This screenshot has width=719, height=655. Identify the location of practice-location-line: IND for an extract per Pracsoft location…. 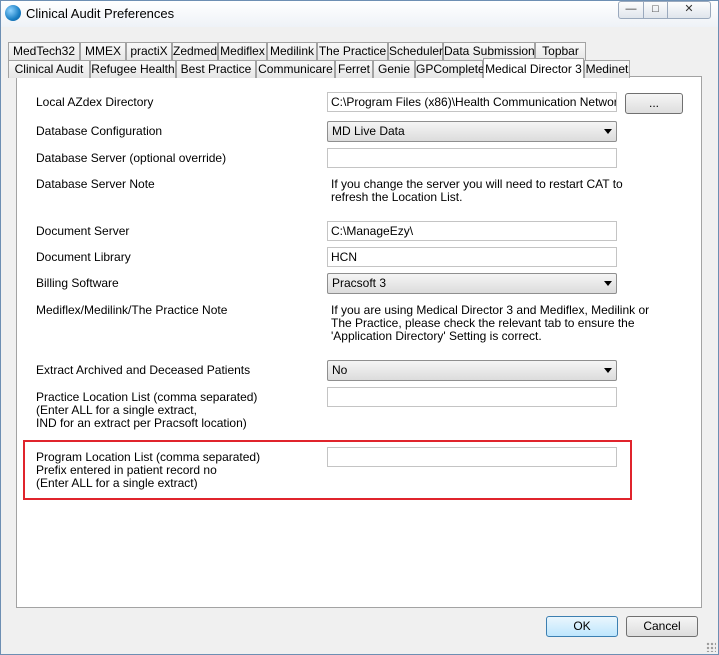
(141, 423).